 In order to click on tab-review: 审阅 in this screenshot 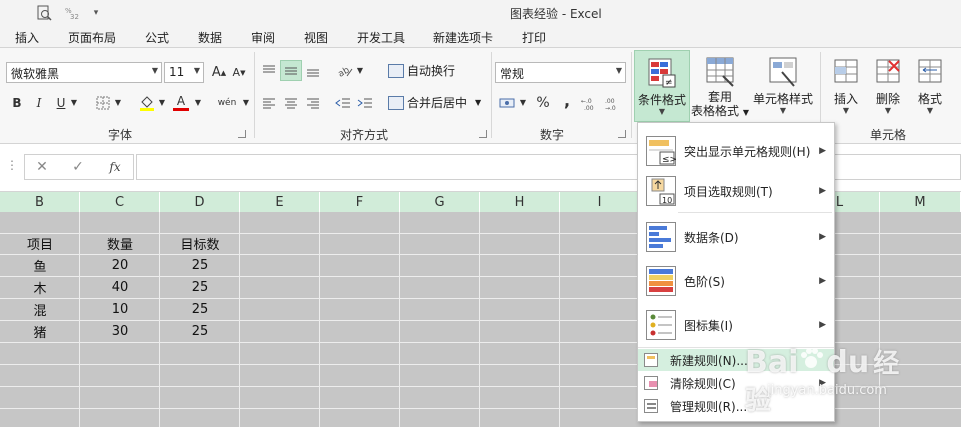, I will do `click(263, 37)`.